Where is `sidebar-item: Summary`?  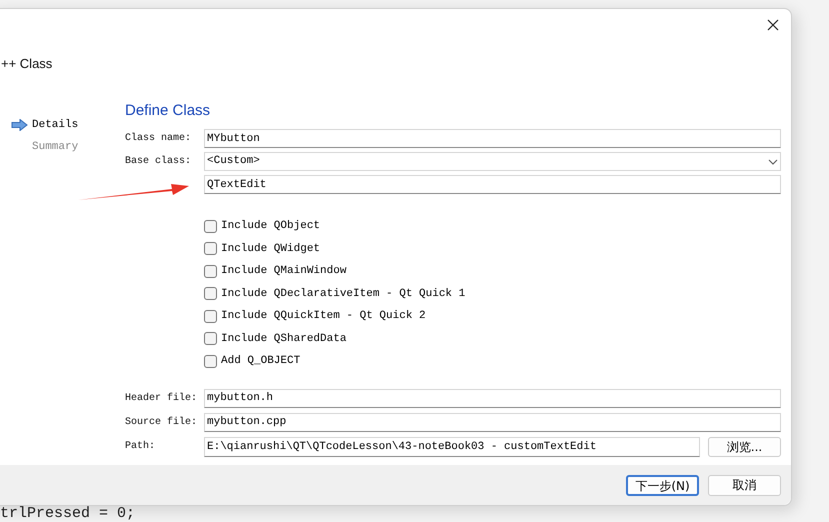
sidebar-item: Summary is located at coordinates (68, 147).